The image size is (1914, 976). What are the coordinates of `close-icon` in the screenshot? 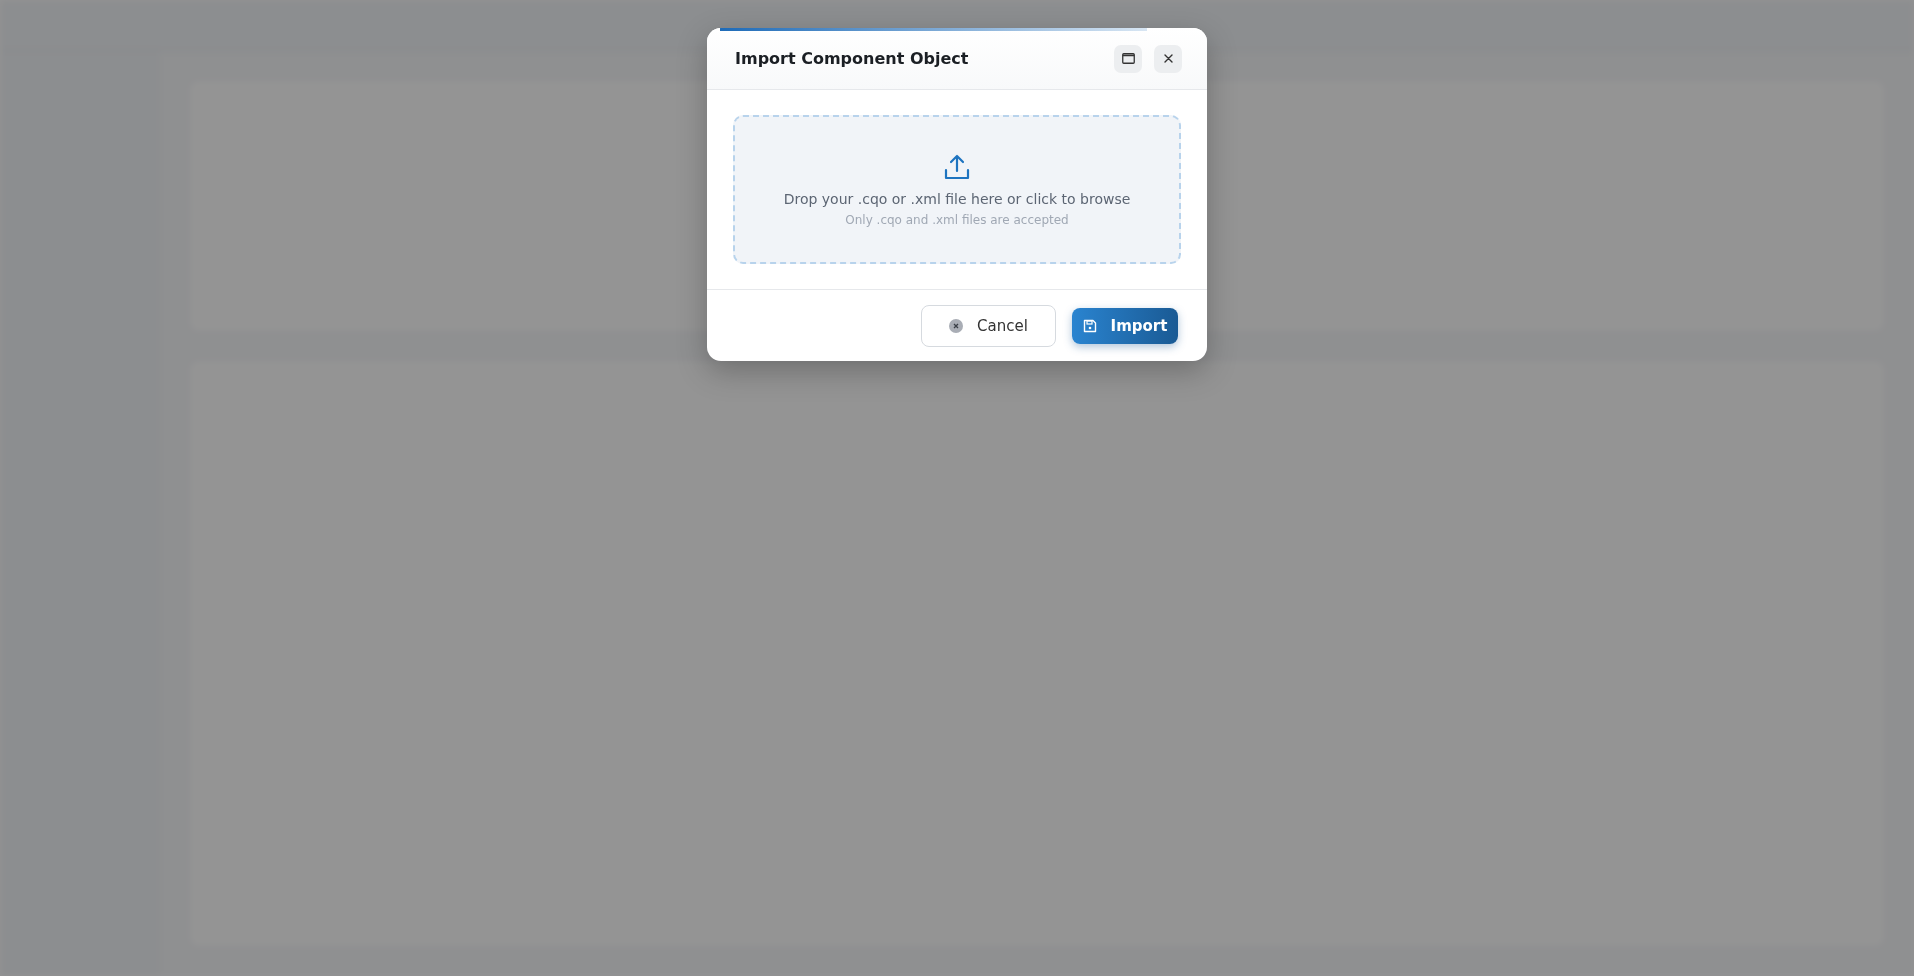 It's located at (1168, 58).